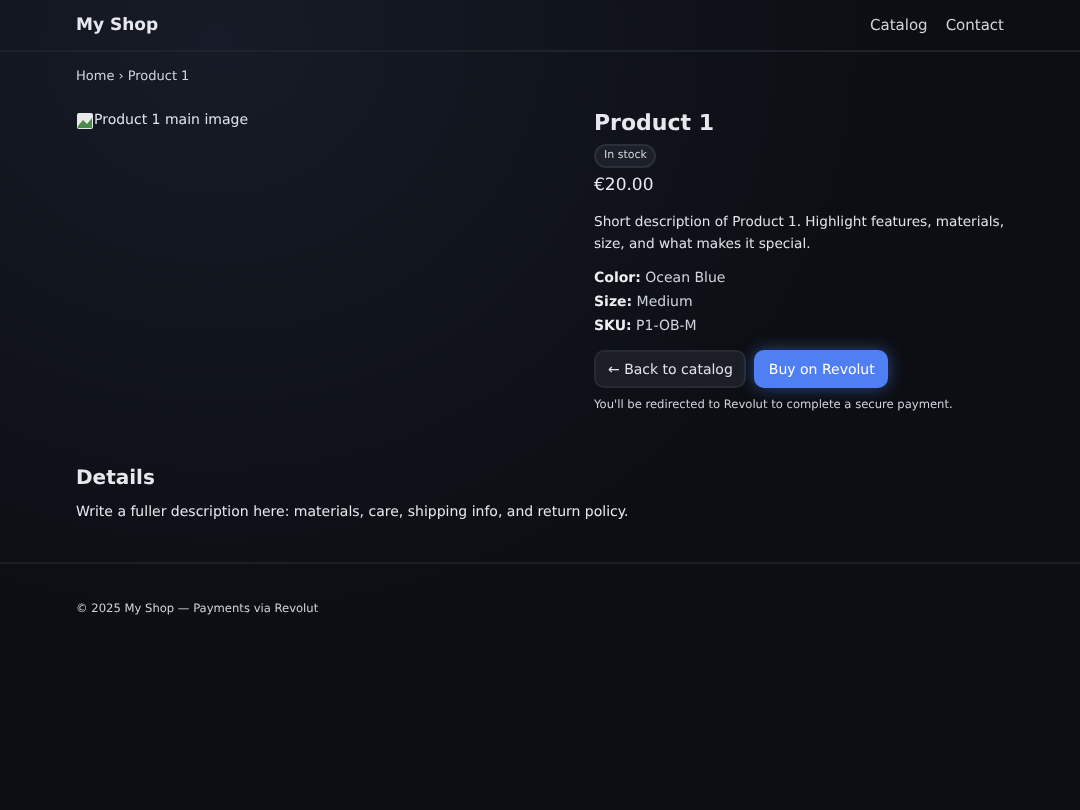 The image size is (1080, 810). What do you see at coordinates (116, 480) in the screenshot?
I see `details-heading: Details` at bounding box center [116, 480].